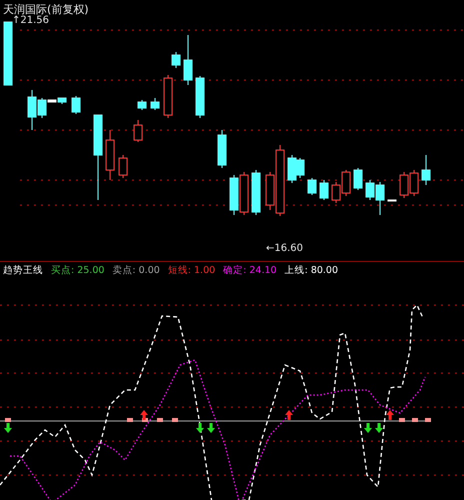 The height and width of the screenshot is (500, 464). I want to click on indicator-name: 趋势王线, so click(23, 270).